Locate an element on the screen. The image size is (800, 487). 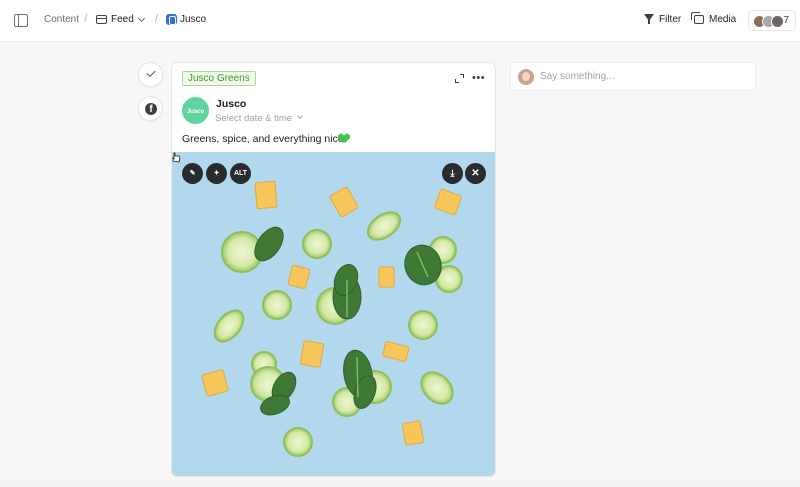
post-caption: Greens, spice, and everything nice is located at coordinates (263, 139).